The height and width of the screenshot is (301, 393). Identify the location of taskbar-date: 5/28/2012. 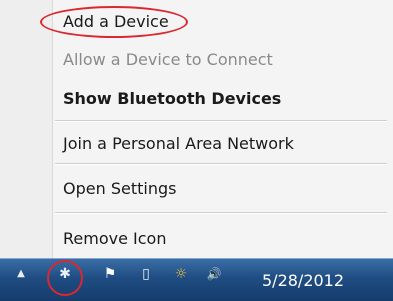
(303, 280).